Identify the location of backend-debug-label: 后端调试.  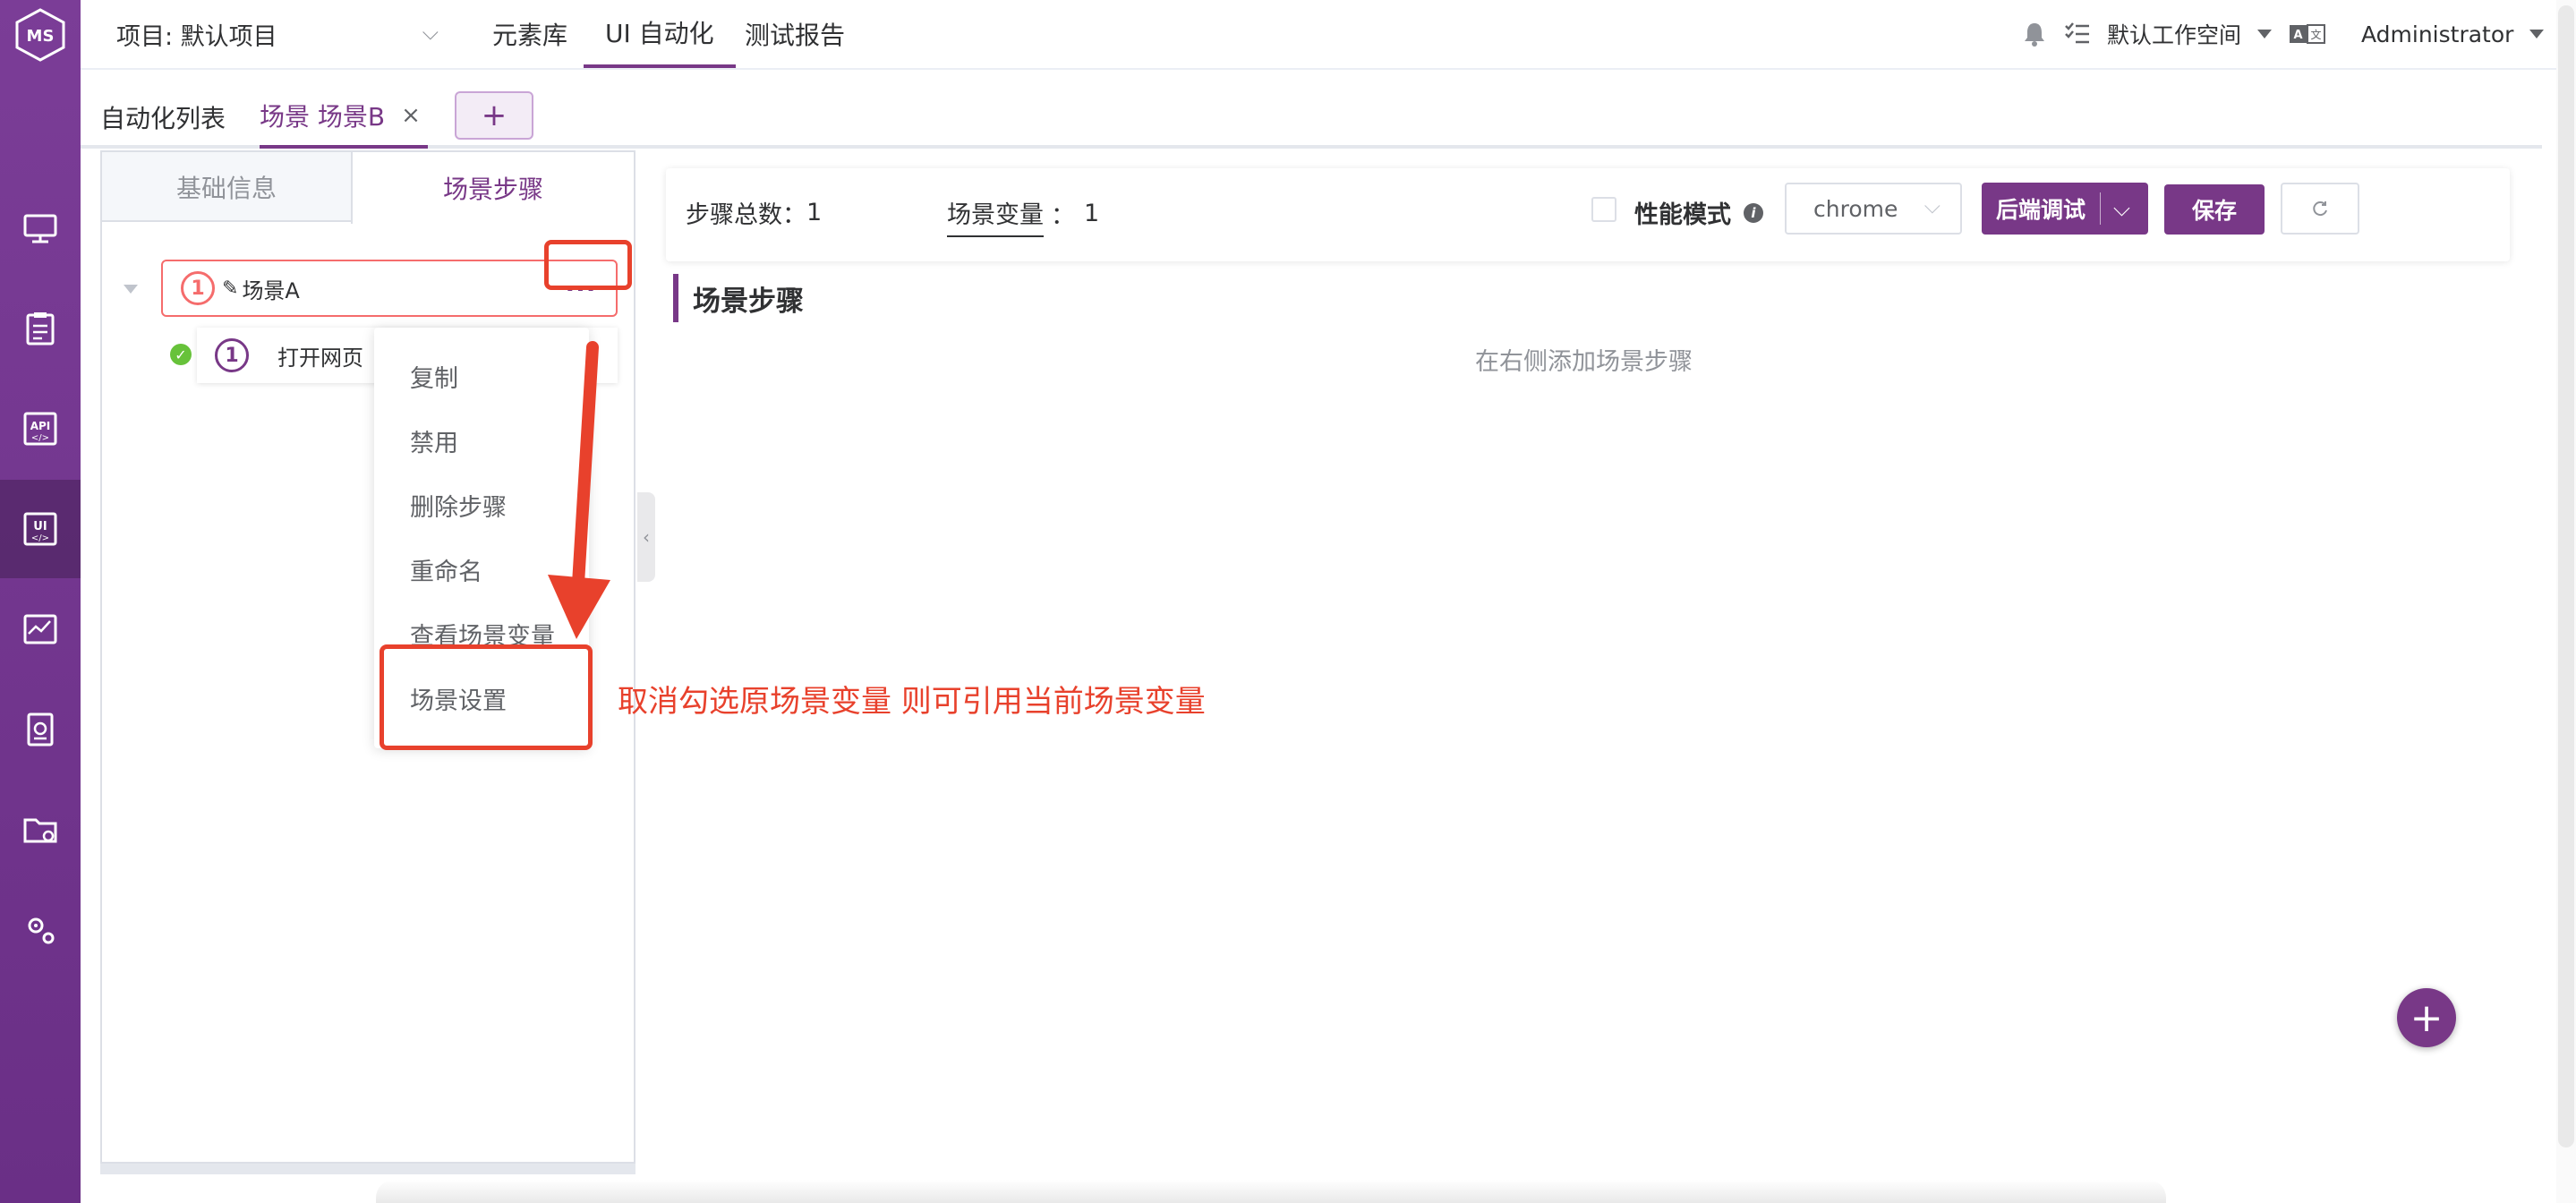
(2042, 208).